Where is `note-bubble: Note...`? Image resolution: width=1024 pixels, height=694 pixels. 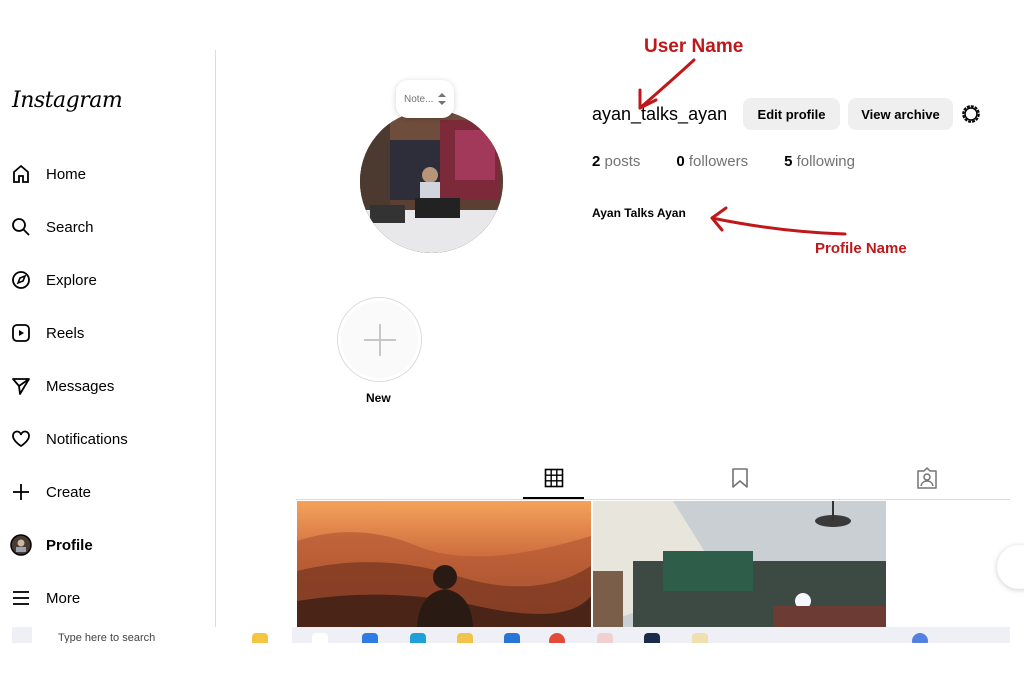 note-bubble: Note... is located at coordinates (425, 99).